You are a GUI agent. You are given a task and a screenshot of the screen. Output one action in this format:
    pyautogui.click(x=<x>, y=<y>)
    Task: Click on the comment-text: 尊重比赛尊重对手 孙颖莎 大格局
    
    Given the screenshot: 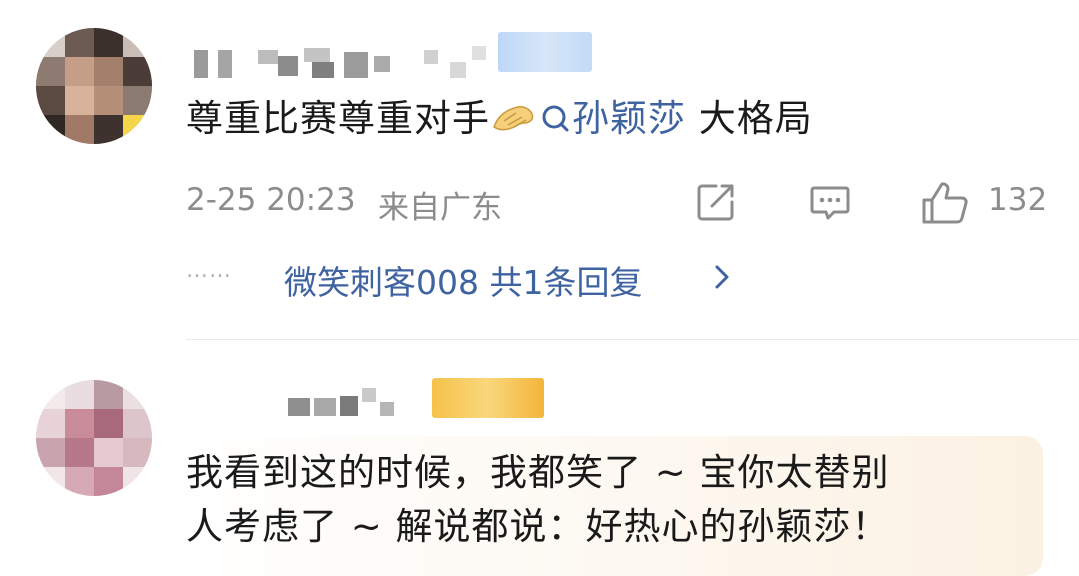 What is the action you would take?
    pyautogui.click(x=499, y=119)
    